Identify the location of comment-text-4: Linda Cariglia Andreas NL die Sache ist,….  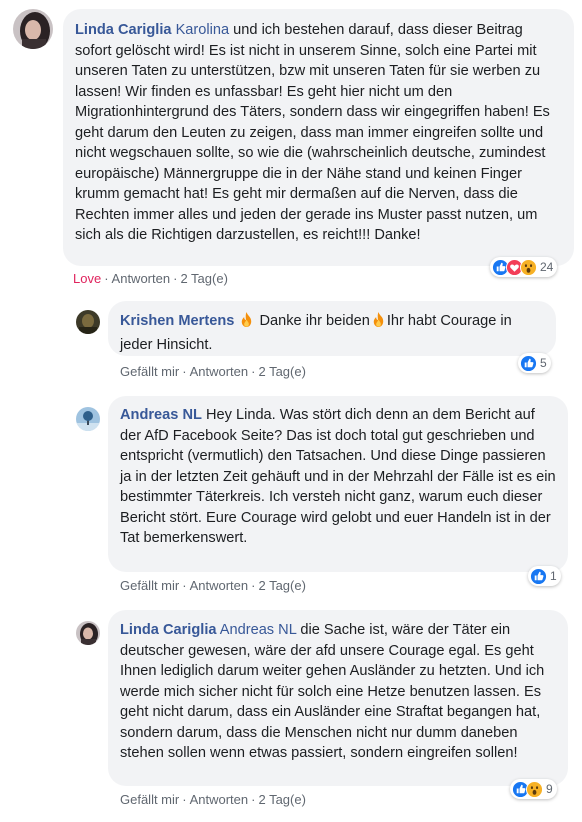
(338, 692).